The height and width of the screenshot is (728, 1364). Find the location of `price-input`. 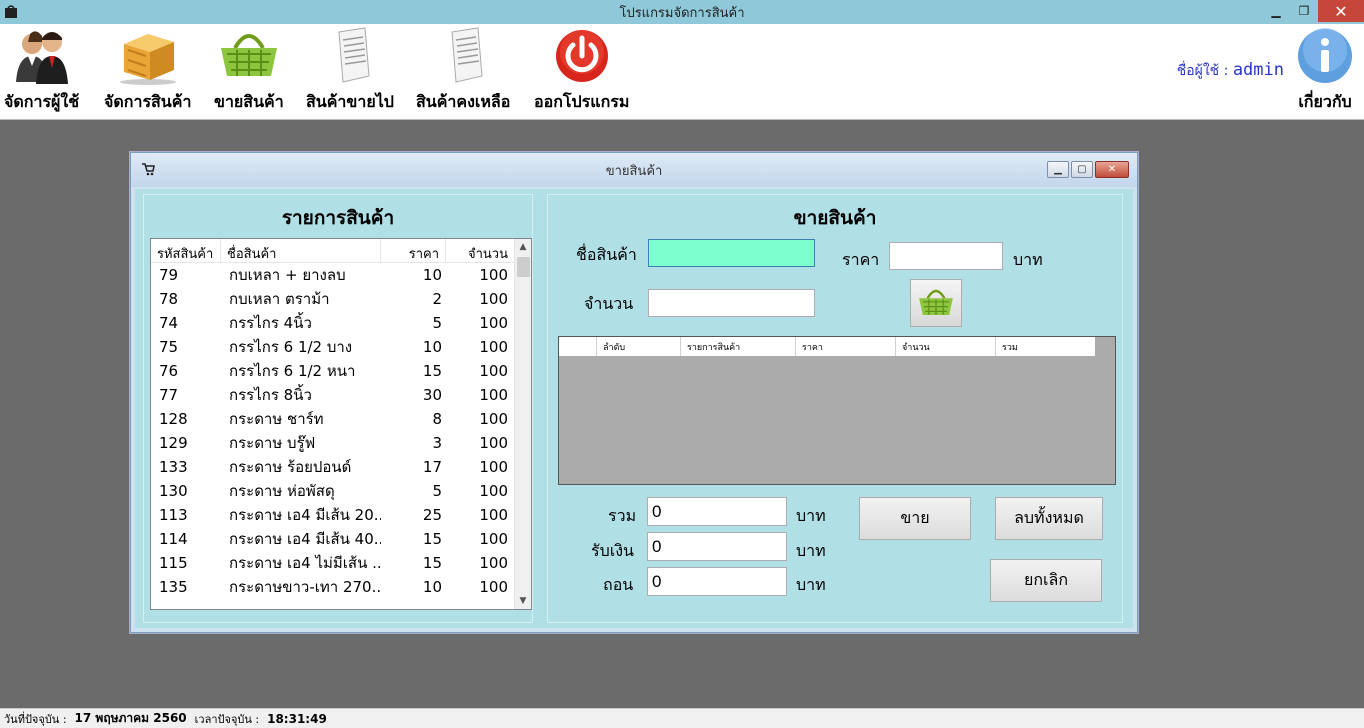

price-input is located at coordinates (946, 256).